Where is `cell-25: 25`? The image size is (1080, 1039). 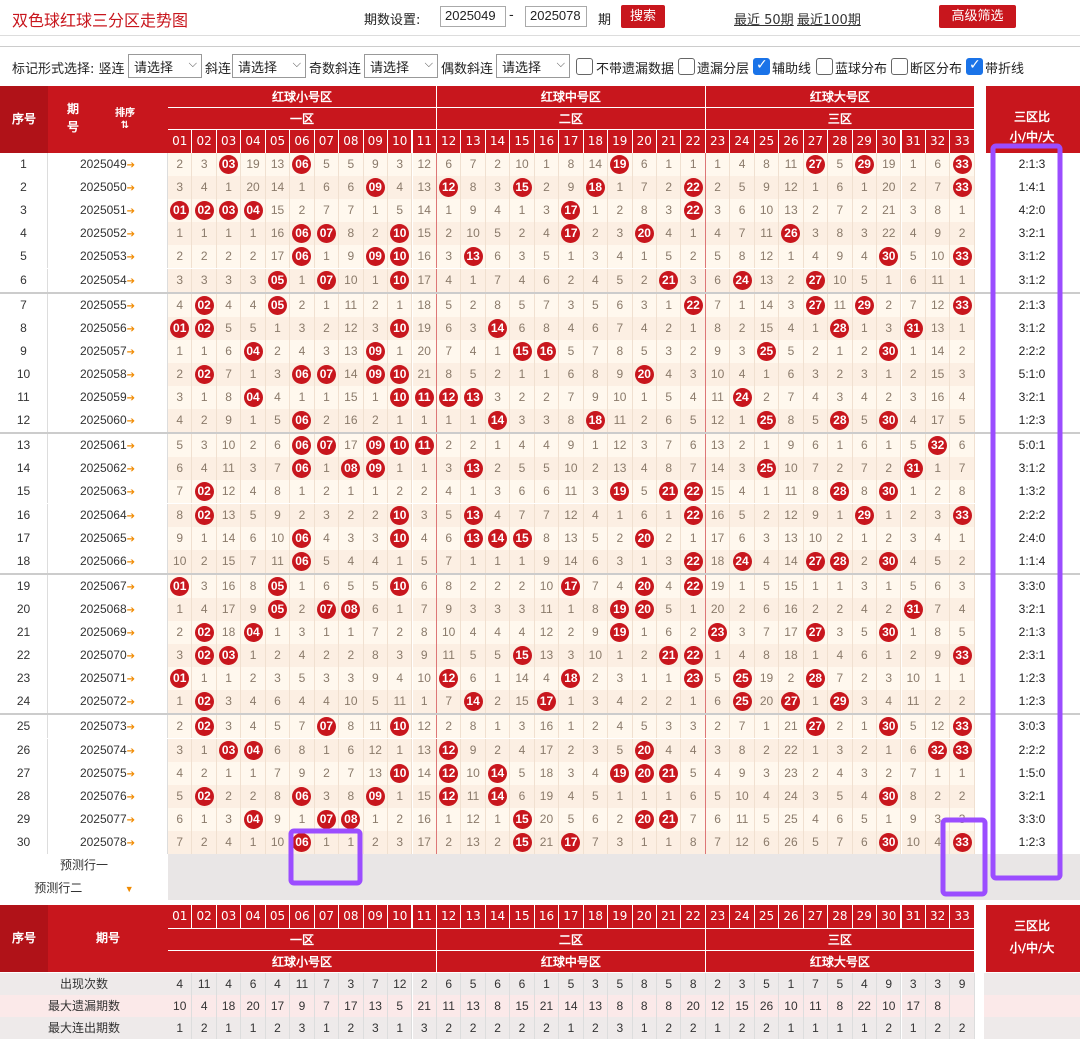
cell-25: 25 is located at coordinates (767, 351).